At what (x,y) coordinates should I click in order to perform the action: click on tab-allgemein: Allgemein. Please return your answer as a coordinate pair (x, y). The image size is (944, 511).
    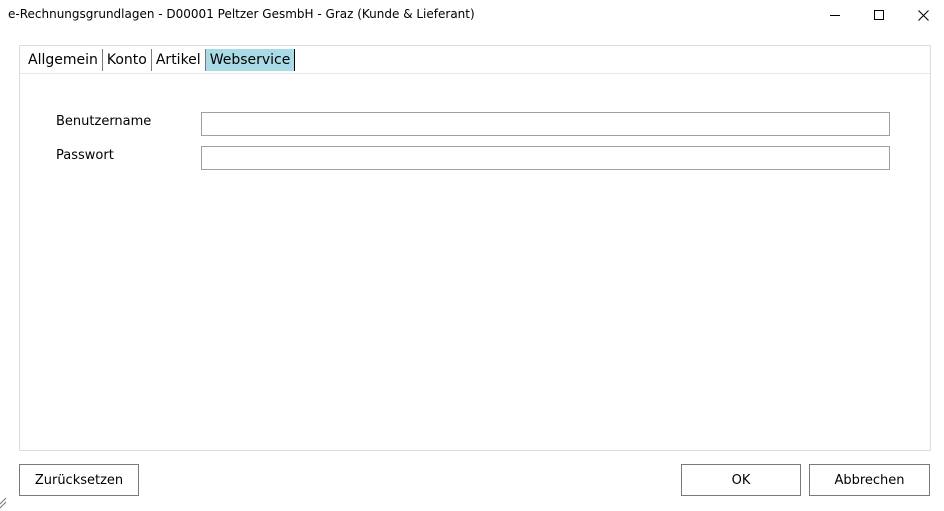
    Looking at the image, I should click on (63, 60).